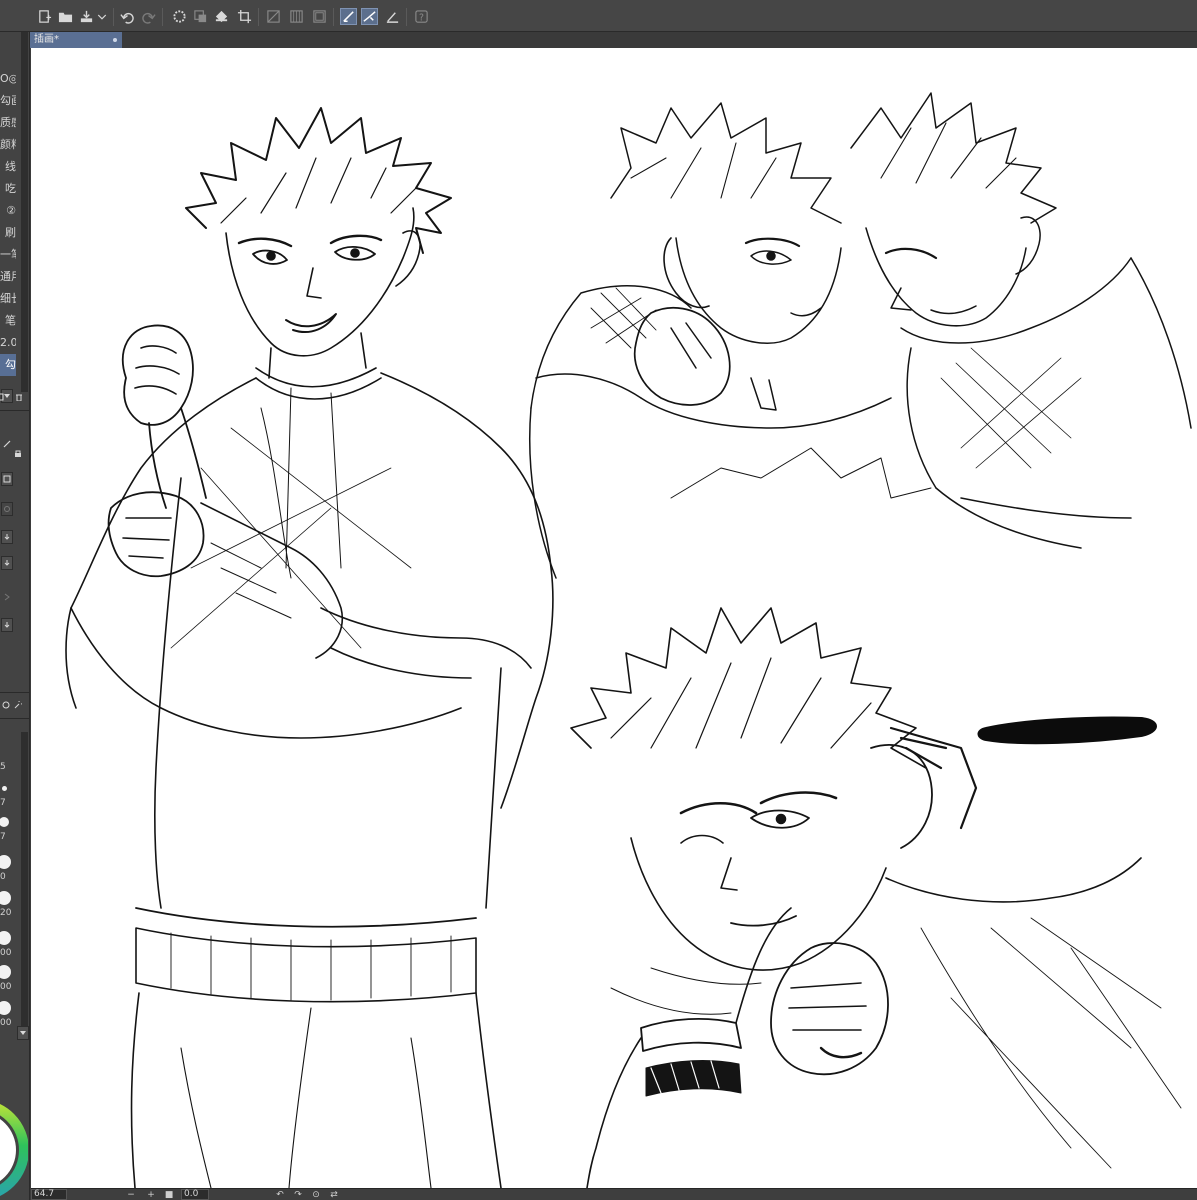 This screenshot has width=1197, height=1200. Describe the element at coordinates (200, 16) in the screenshot. I see `transform-icon` at that location.